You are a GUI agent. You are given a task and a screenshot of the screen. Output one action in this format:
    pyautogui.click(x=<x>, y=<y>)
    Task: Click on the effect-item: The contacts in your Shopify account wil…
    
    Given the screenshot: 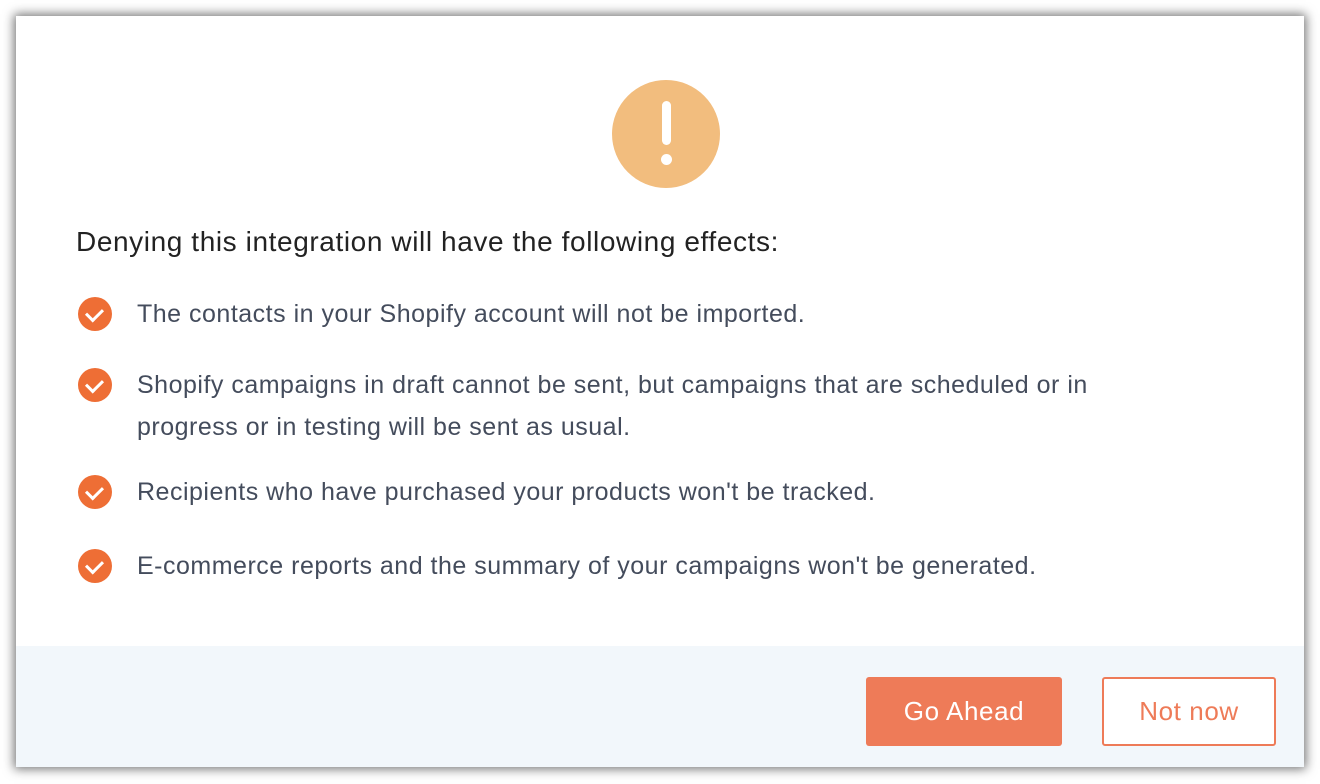 What is the action you would take?
    pyautogui.click(x=627, y=314)
    